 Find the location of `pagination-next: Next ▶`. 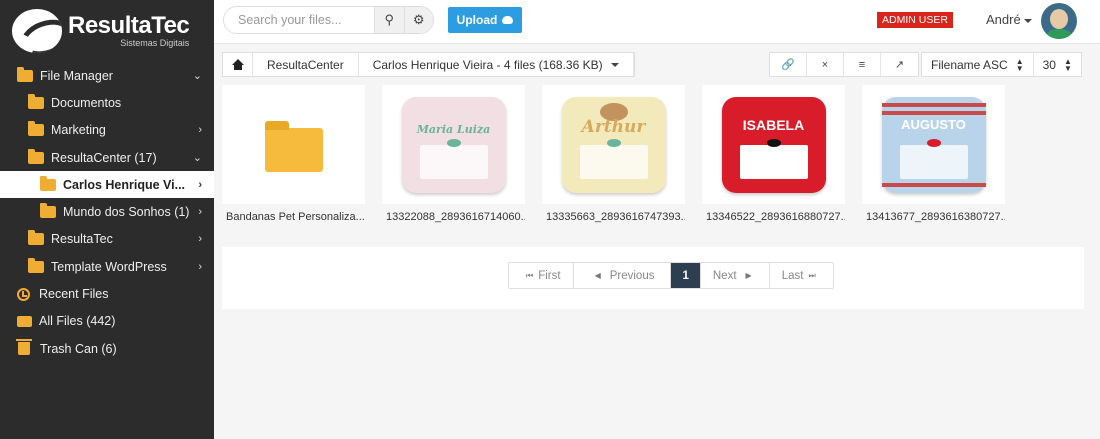

pagination-next: Next ▶ is located at coordinates (735, 275).